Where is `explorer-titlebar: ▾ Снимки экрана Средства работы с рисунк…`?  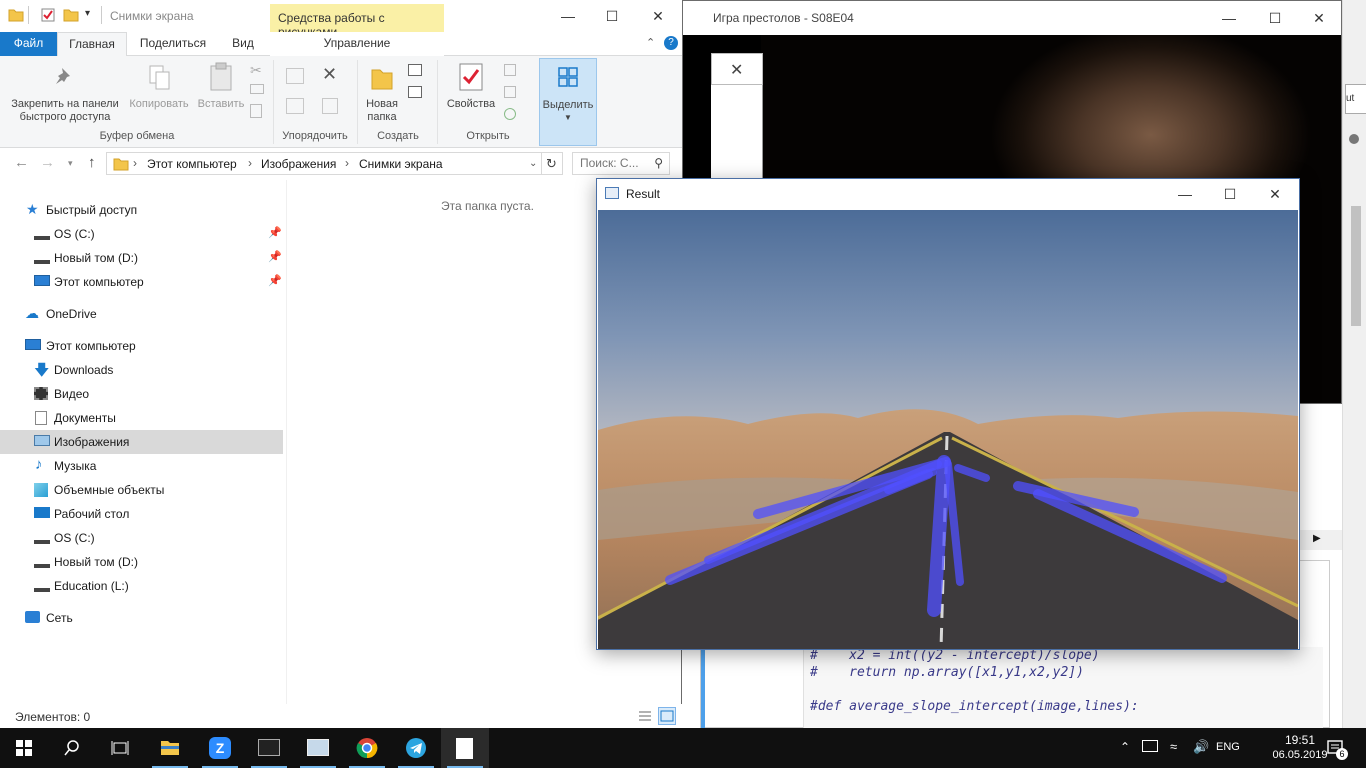 explorer-titlebar: ▾ Снимки экрана Средства работы с рисунк… is located at coordinates (341, 19).